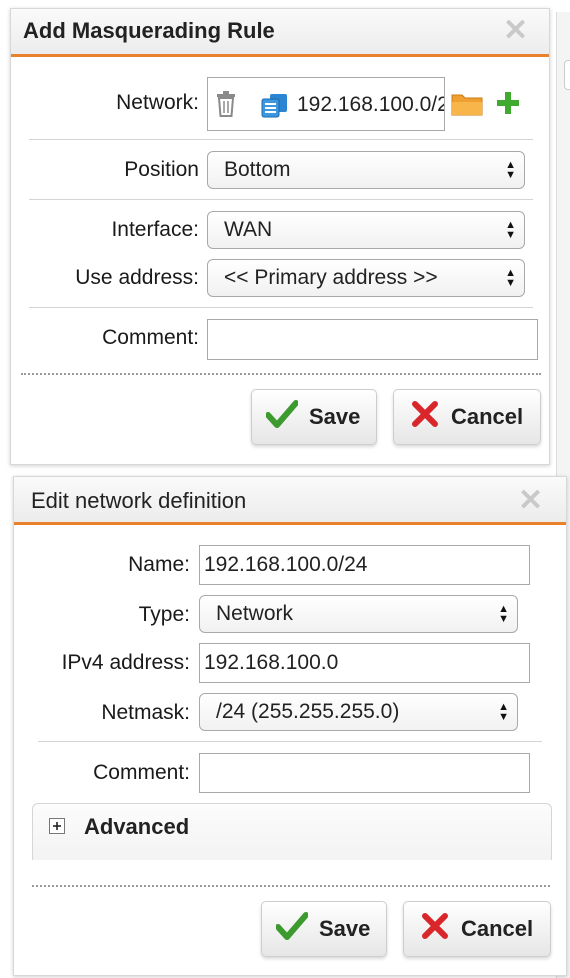  What do you see at coordinates (155, 229) in the screenshot?
I see `interface-label: Interface:` at bounding box center [155, 229].